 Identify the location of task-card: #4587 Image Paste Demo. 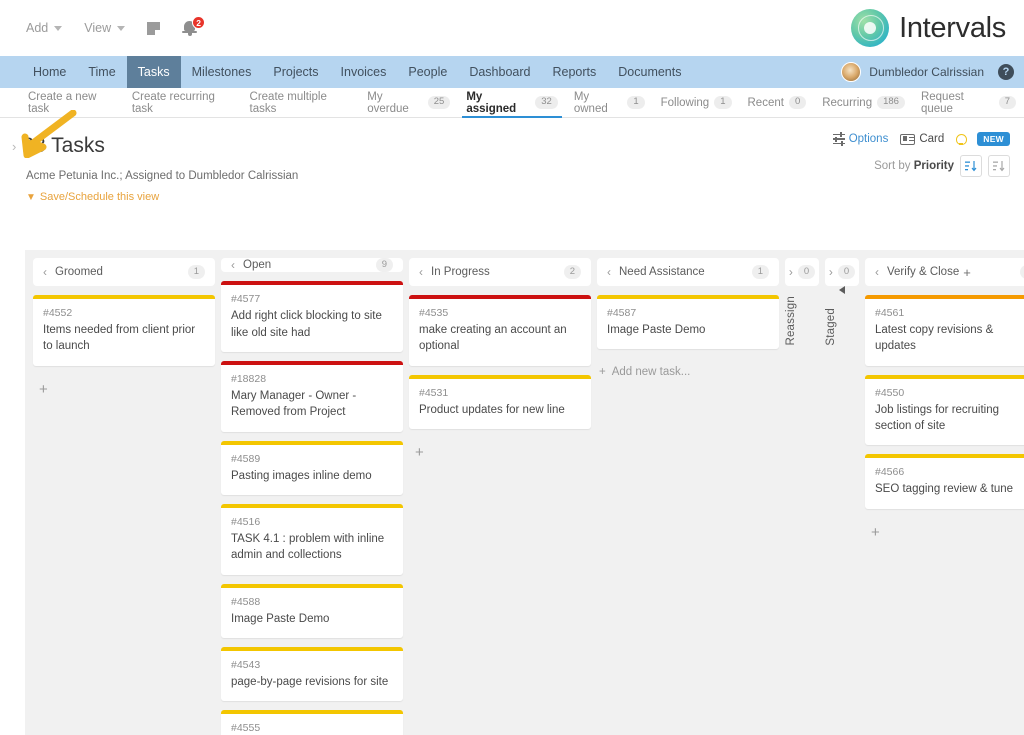
(688, 322).